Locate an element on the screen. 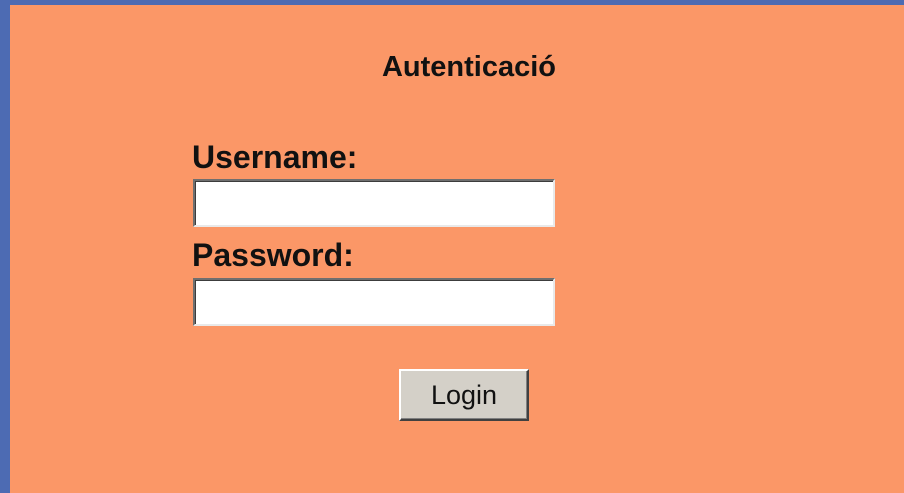  login-button: Login is located at coordinates (464, 395).